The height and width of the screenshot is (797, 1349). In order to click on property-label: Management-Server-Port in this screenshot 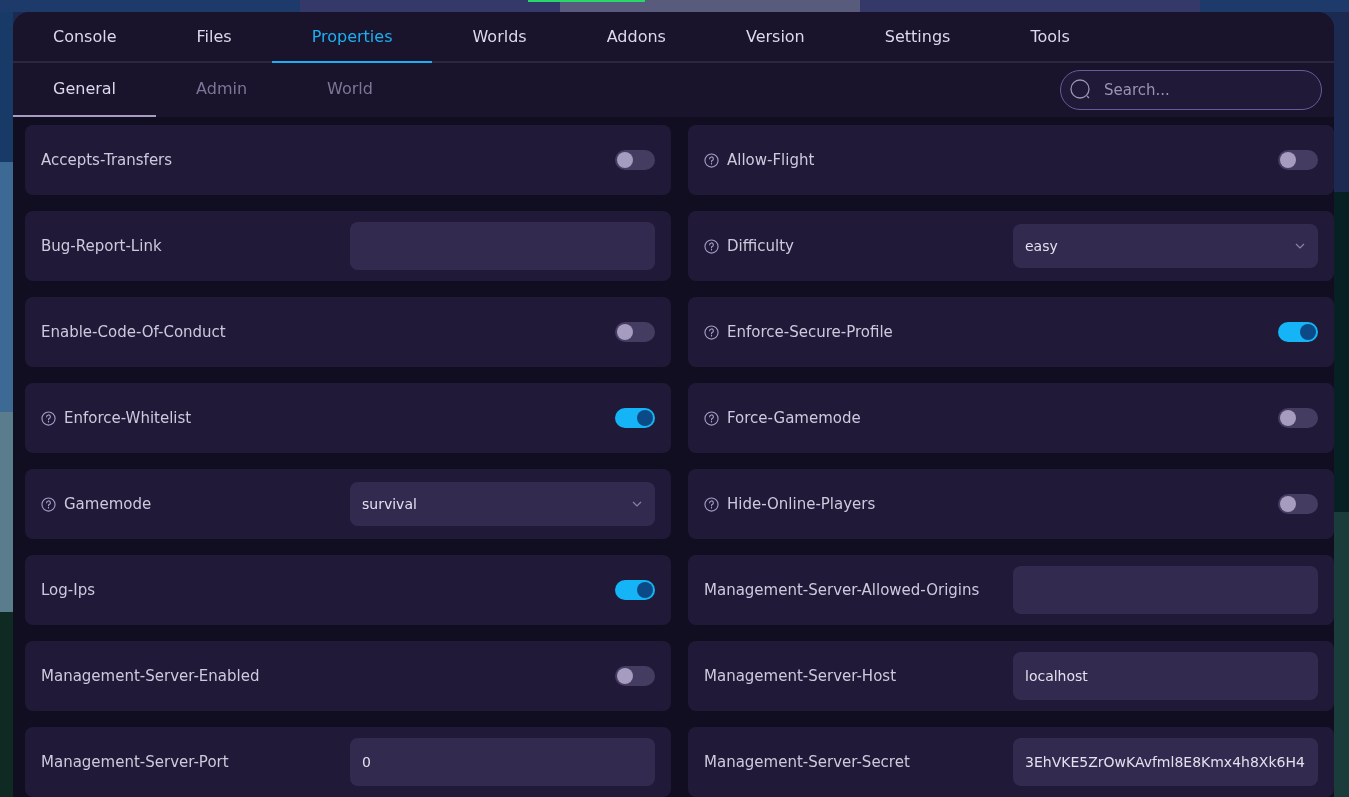, I will do `click(135, 762)`.